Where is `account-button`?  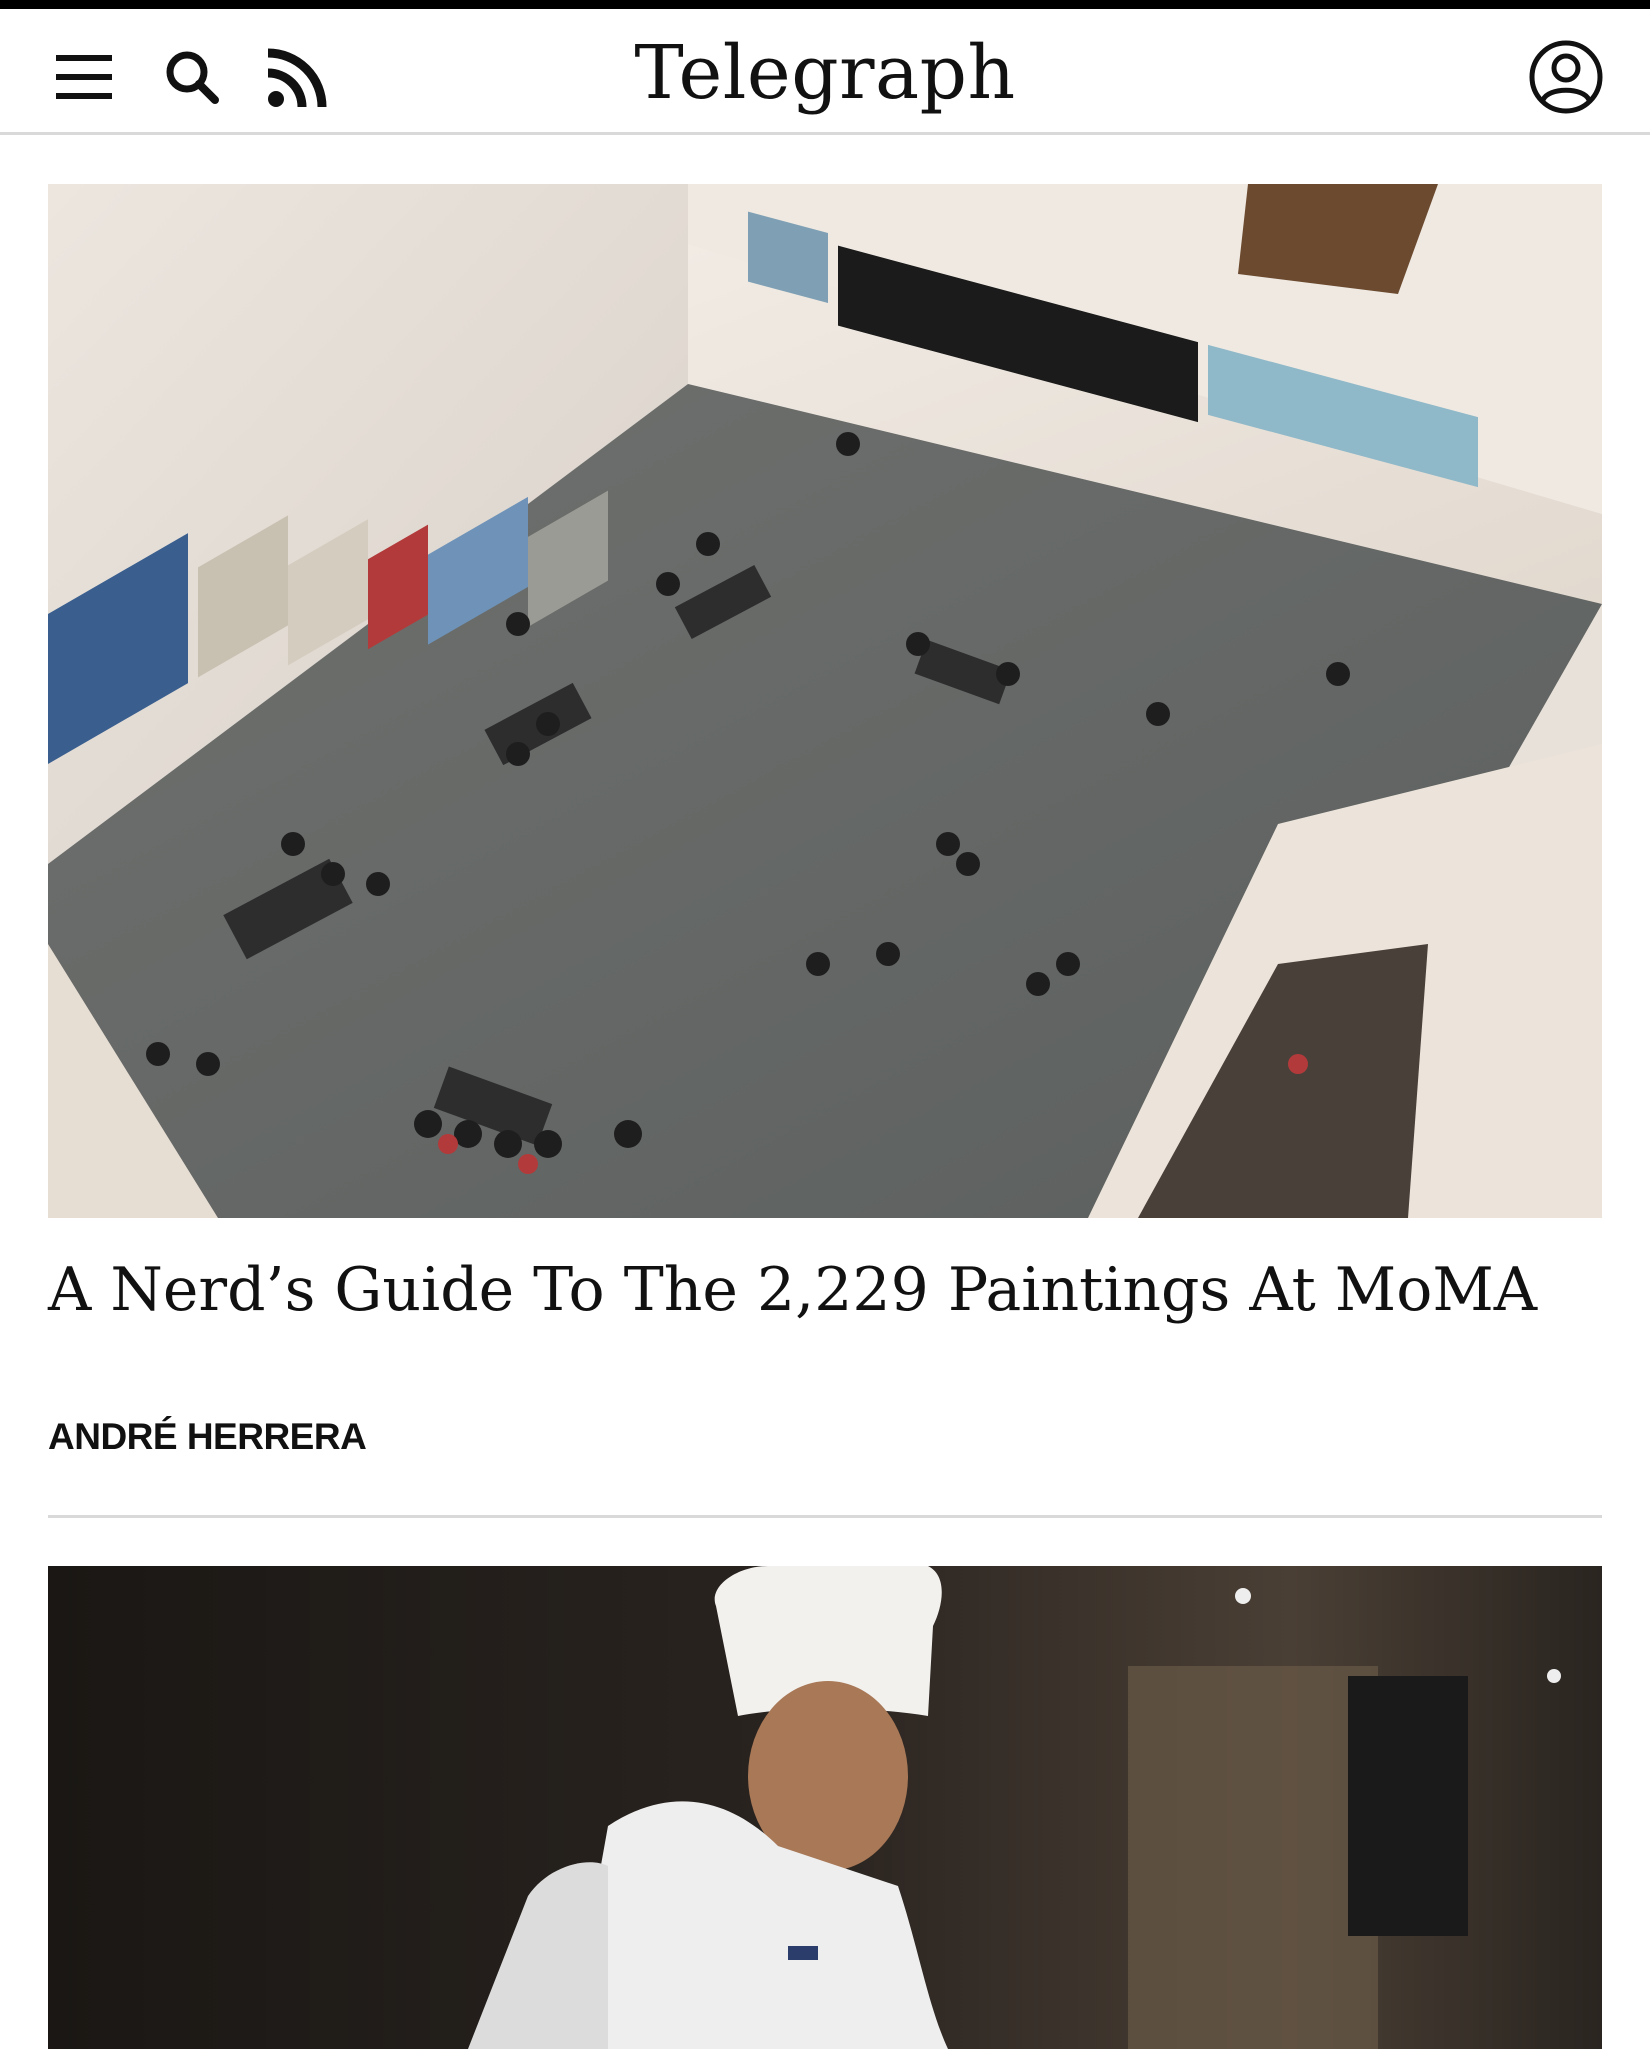 account-button is located at coordinates (1566, 77).